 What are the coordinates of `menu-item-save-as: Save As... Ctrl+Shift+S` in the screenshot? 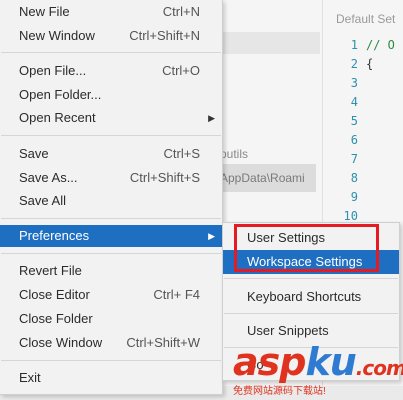 It's located at (111, 178).